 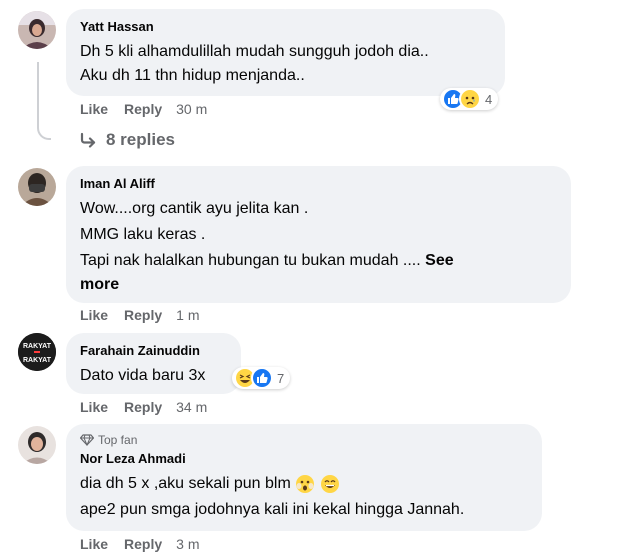 I want to click on shocked-face-icon, so click(x=305, y=483).